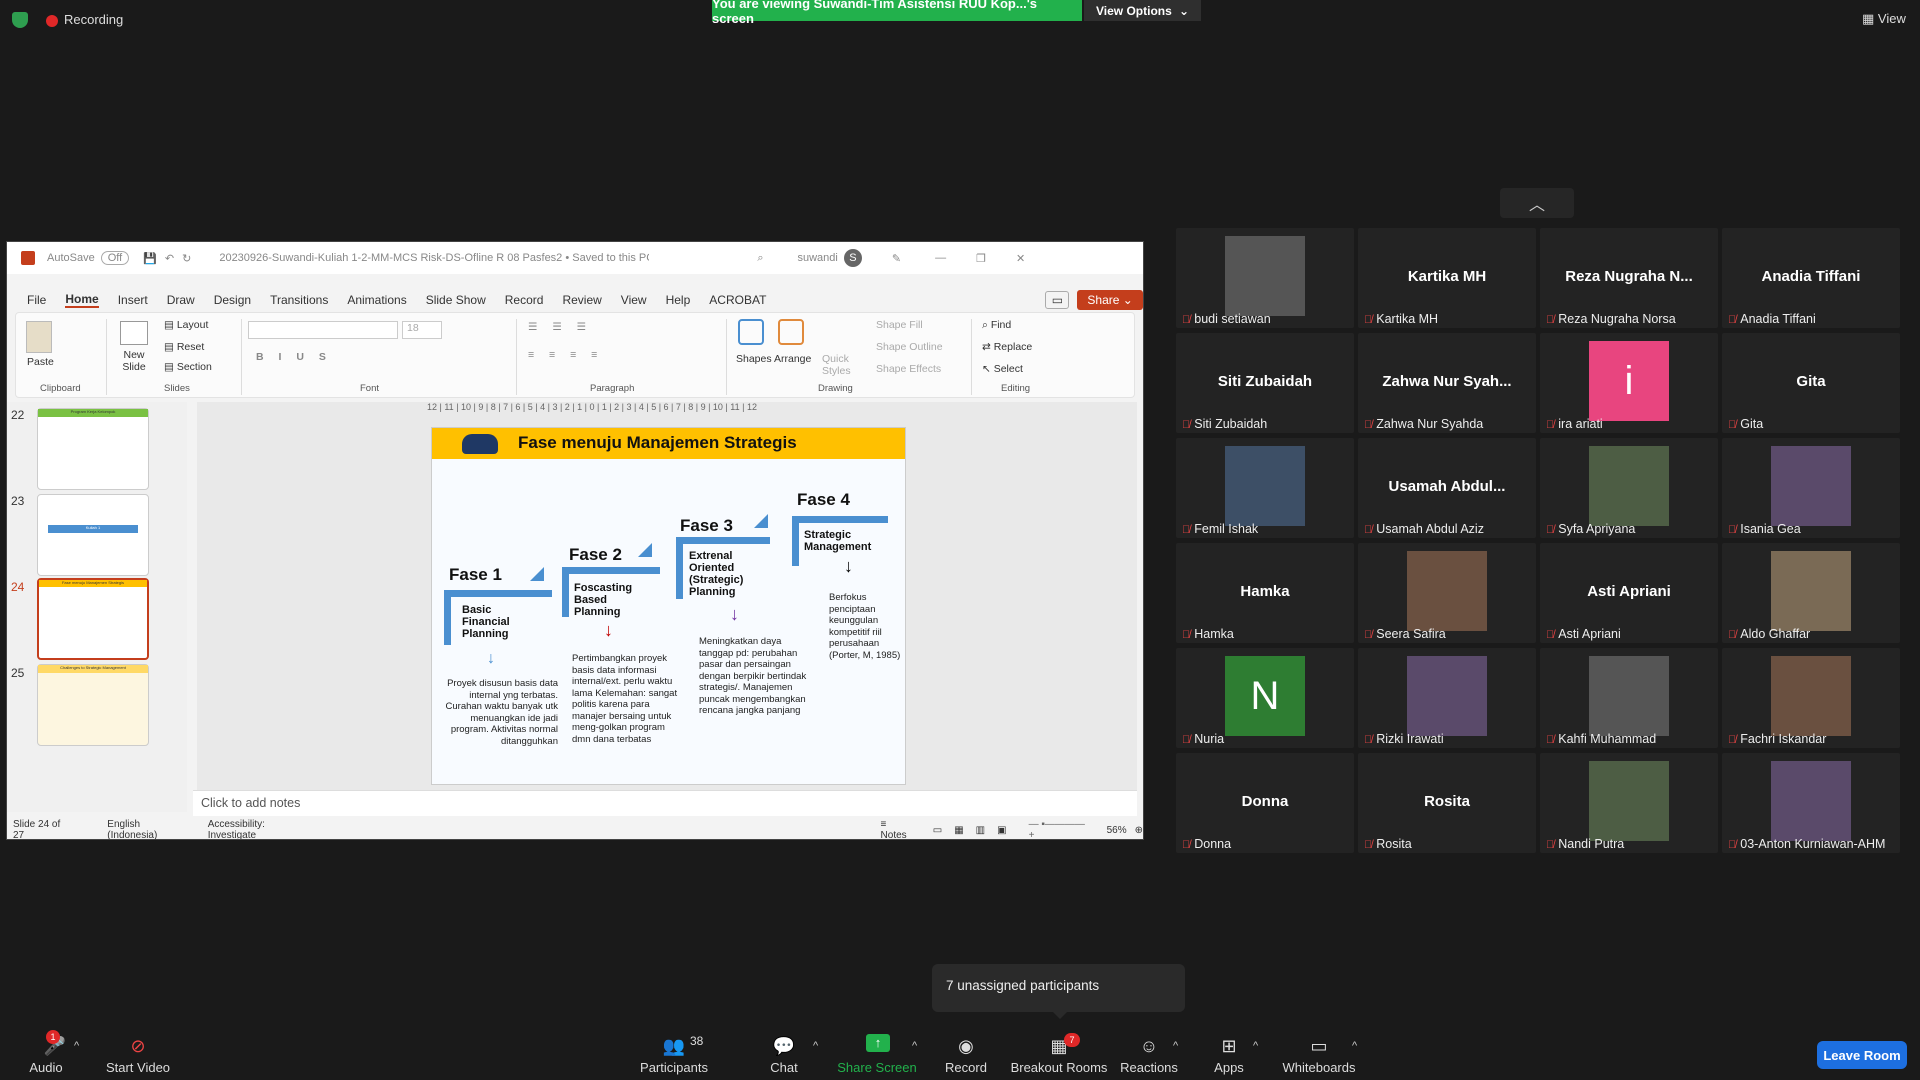 The height and width of the screenshot is (1080, 1920). I want to click on reset-button: ▤ Reset, so click(184, 347).